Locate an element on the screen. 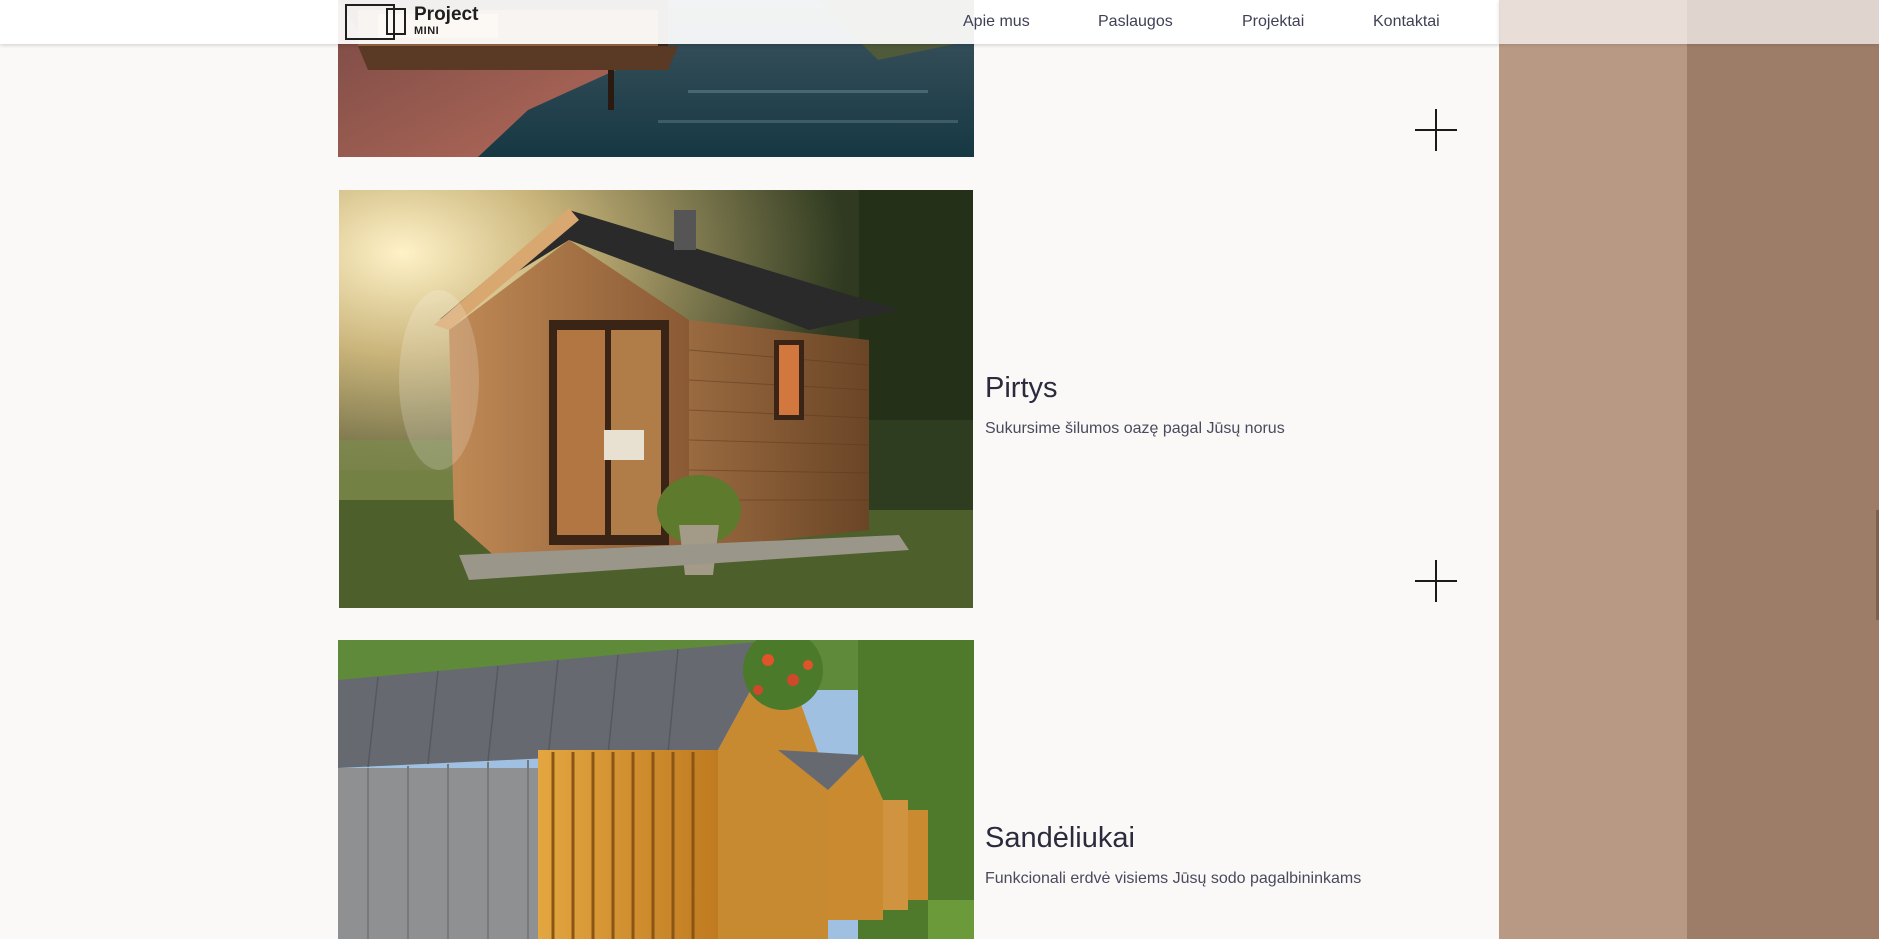 Image resolution: width=1879 pixels, height=939 pixels. nav-link-apie-mus: Apie mus is located at coordinates (996, 22).